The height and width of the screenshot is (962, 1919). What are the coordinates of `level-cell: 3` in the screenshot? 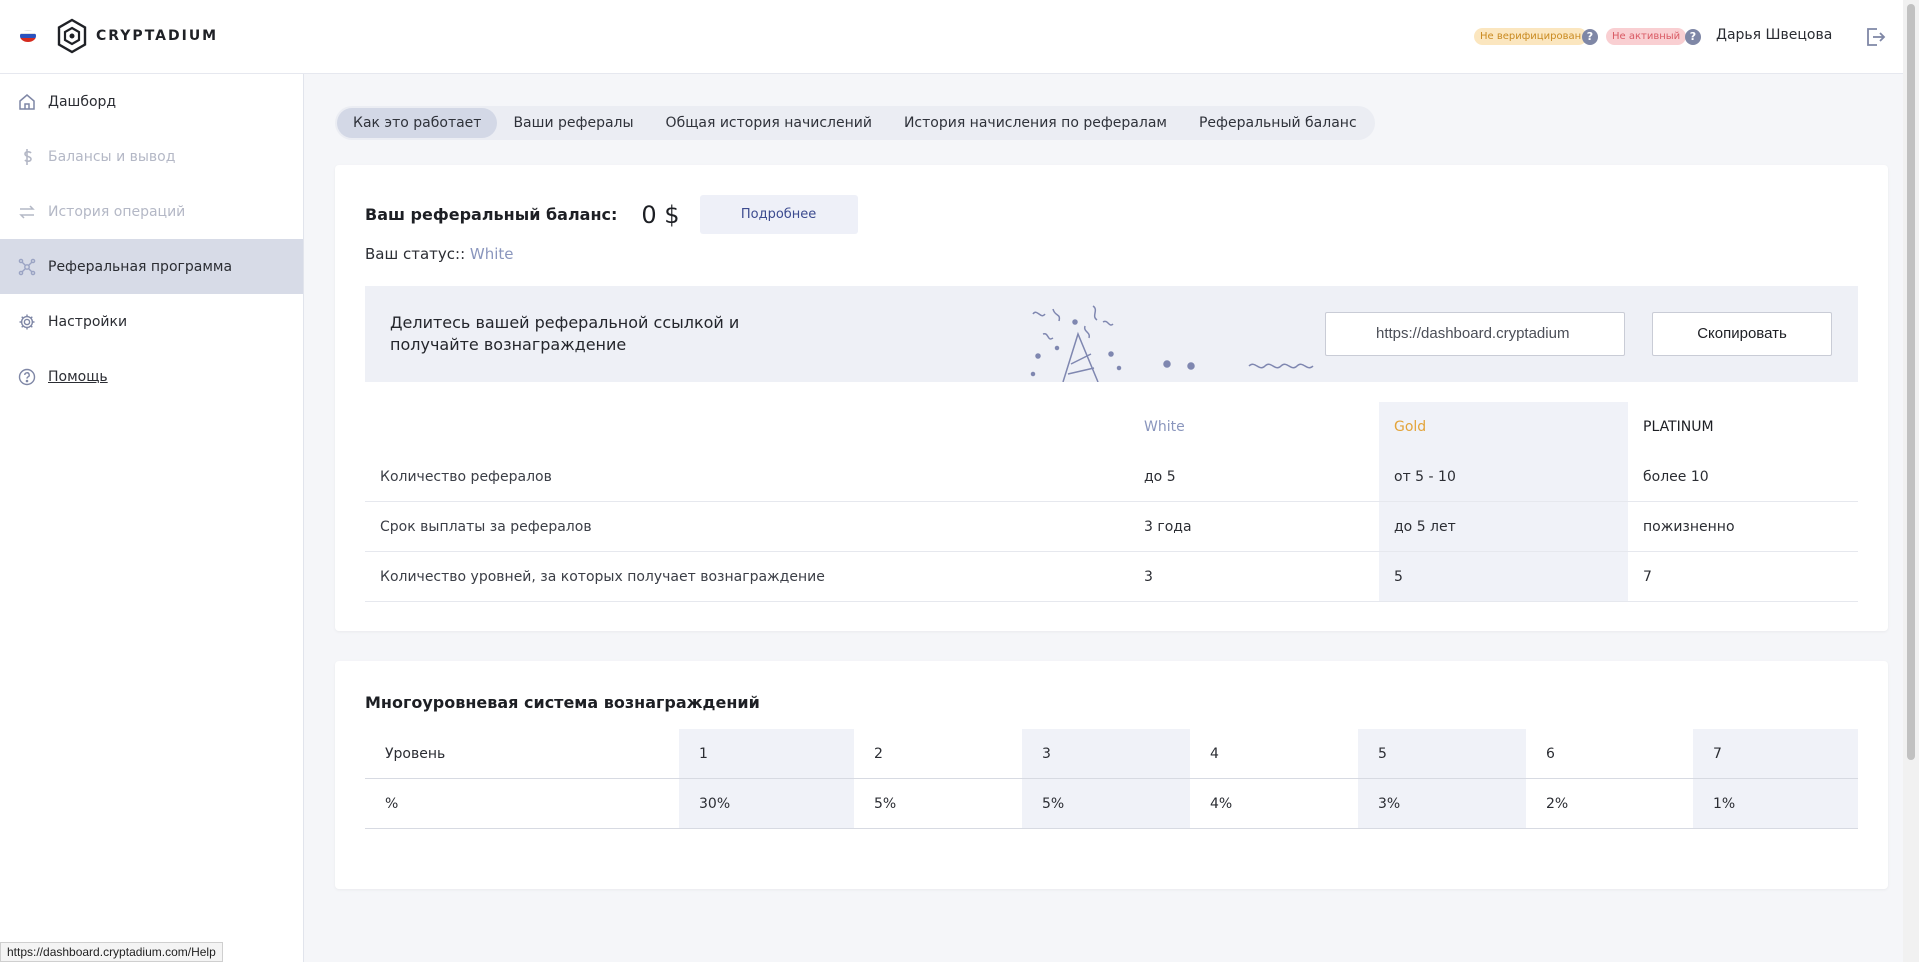 It's located at (1106, 753).